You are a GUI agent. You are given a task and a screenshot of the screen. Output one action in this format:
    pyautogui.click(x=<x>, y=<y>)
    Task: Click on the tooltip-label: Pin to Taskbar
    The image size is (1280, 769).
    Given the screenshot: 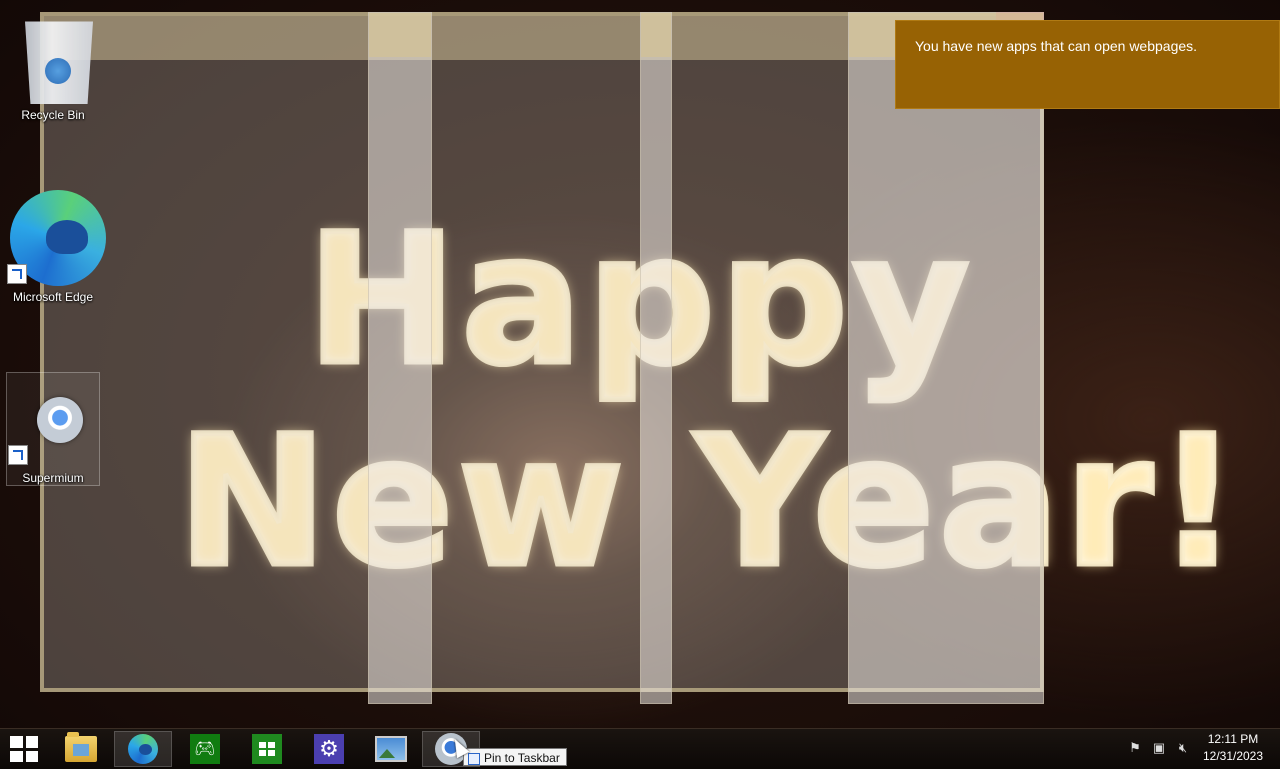 What is the action you would take?
    pyautogui.click(x=522, y=758)
    